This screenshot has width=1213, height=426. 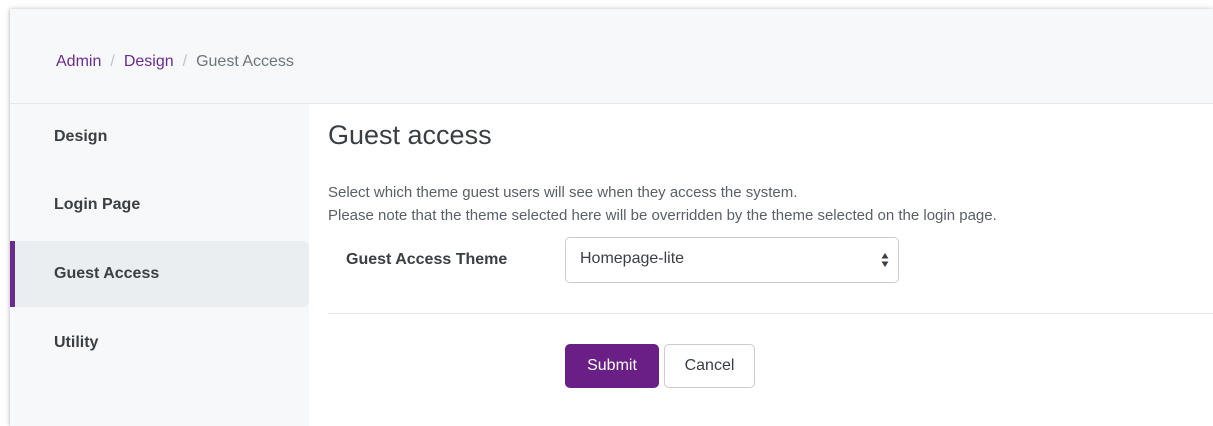 What do you see at coordinates (159, 205) in the screenshot?
I see `sidebar-item-login-page: Login Page` at bounding box center [159, 205].